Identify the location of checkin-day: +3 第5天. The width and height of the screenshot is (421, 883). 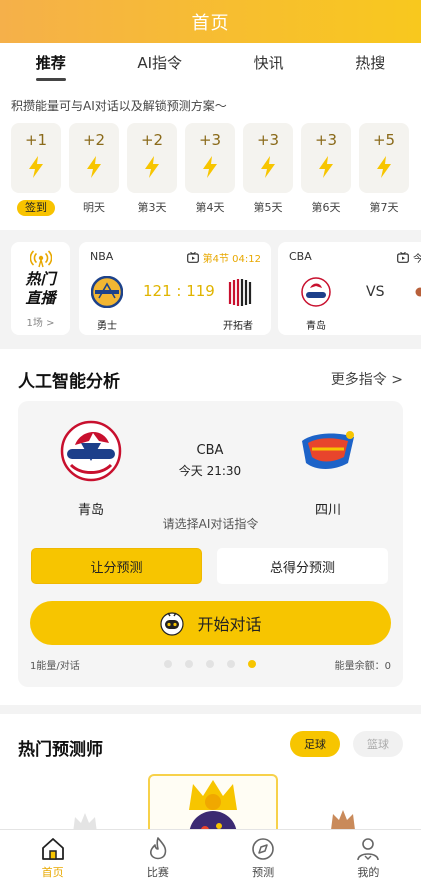
(268, 169).